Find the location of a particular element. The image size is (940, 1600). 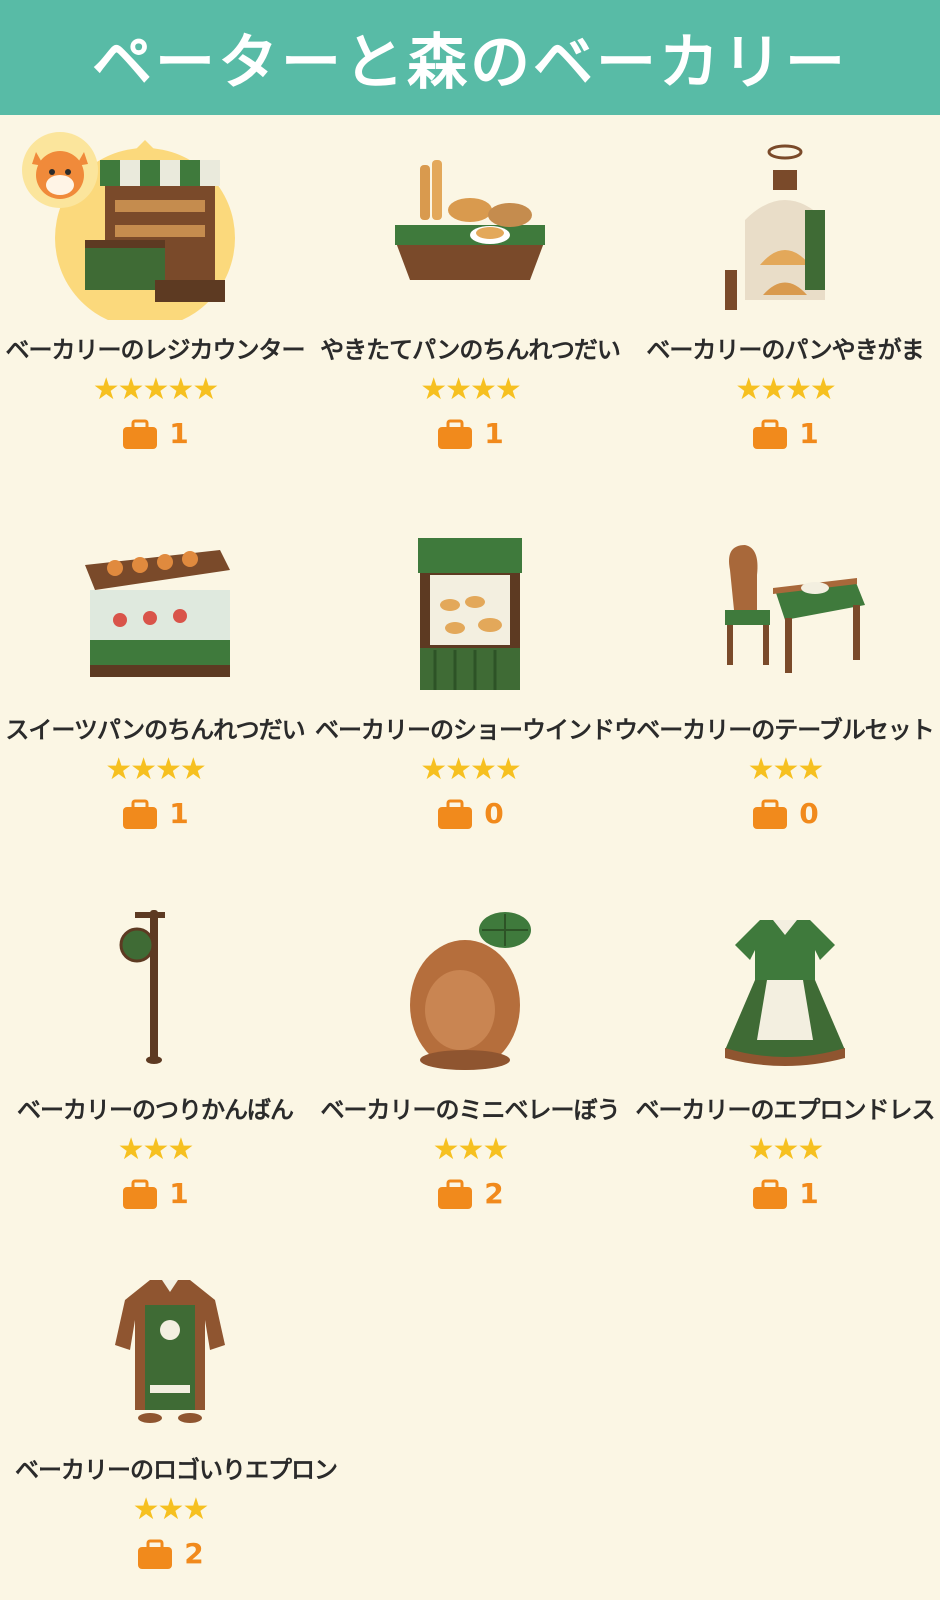

item-name: やきたてパンのちんれつだい is located at coordinates (470, 350).